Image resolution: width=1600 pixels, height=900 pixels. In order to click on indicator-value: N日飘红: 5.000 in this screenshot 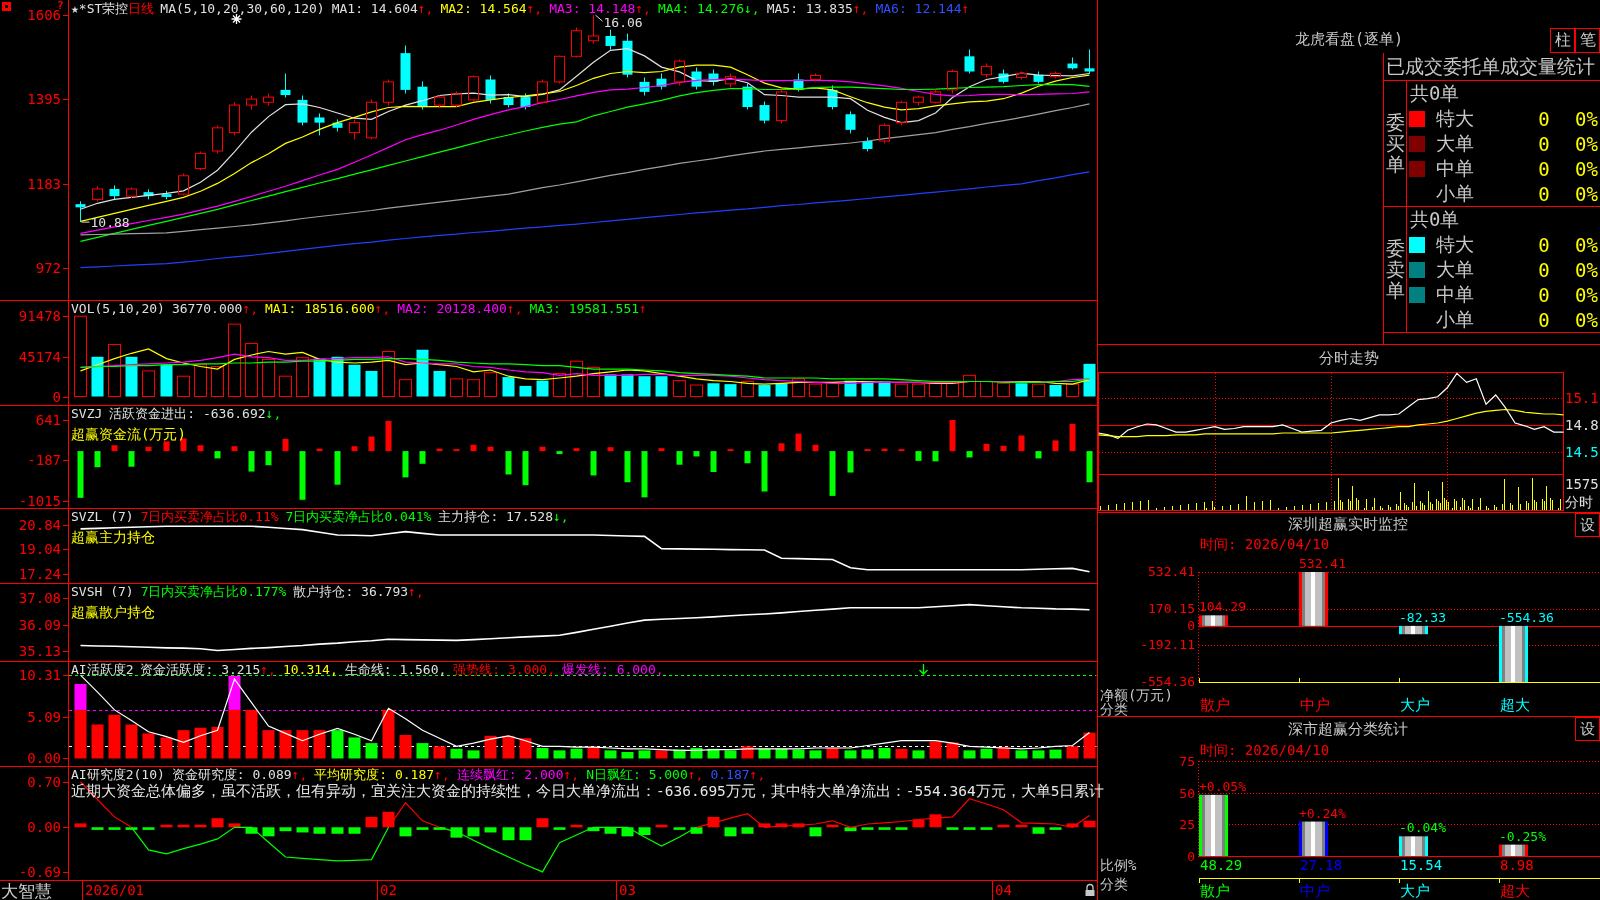, I will do `click(637, 774)`.